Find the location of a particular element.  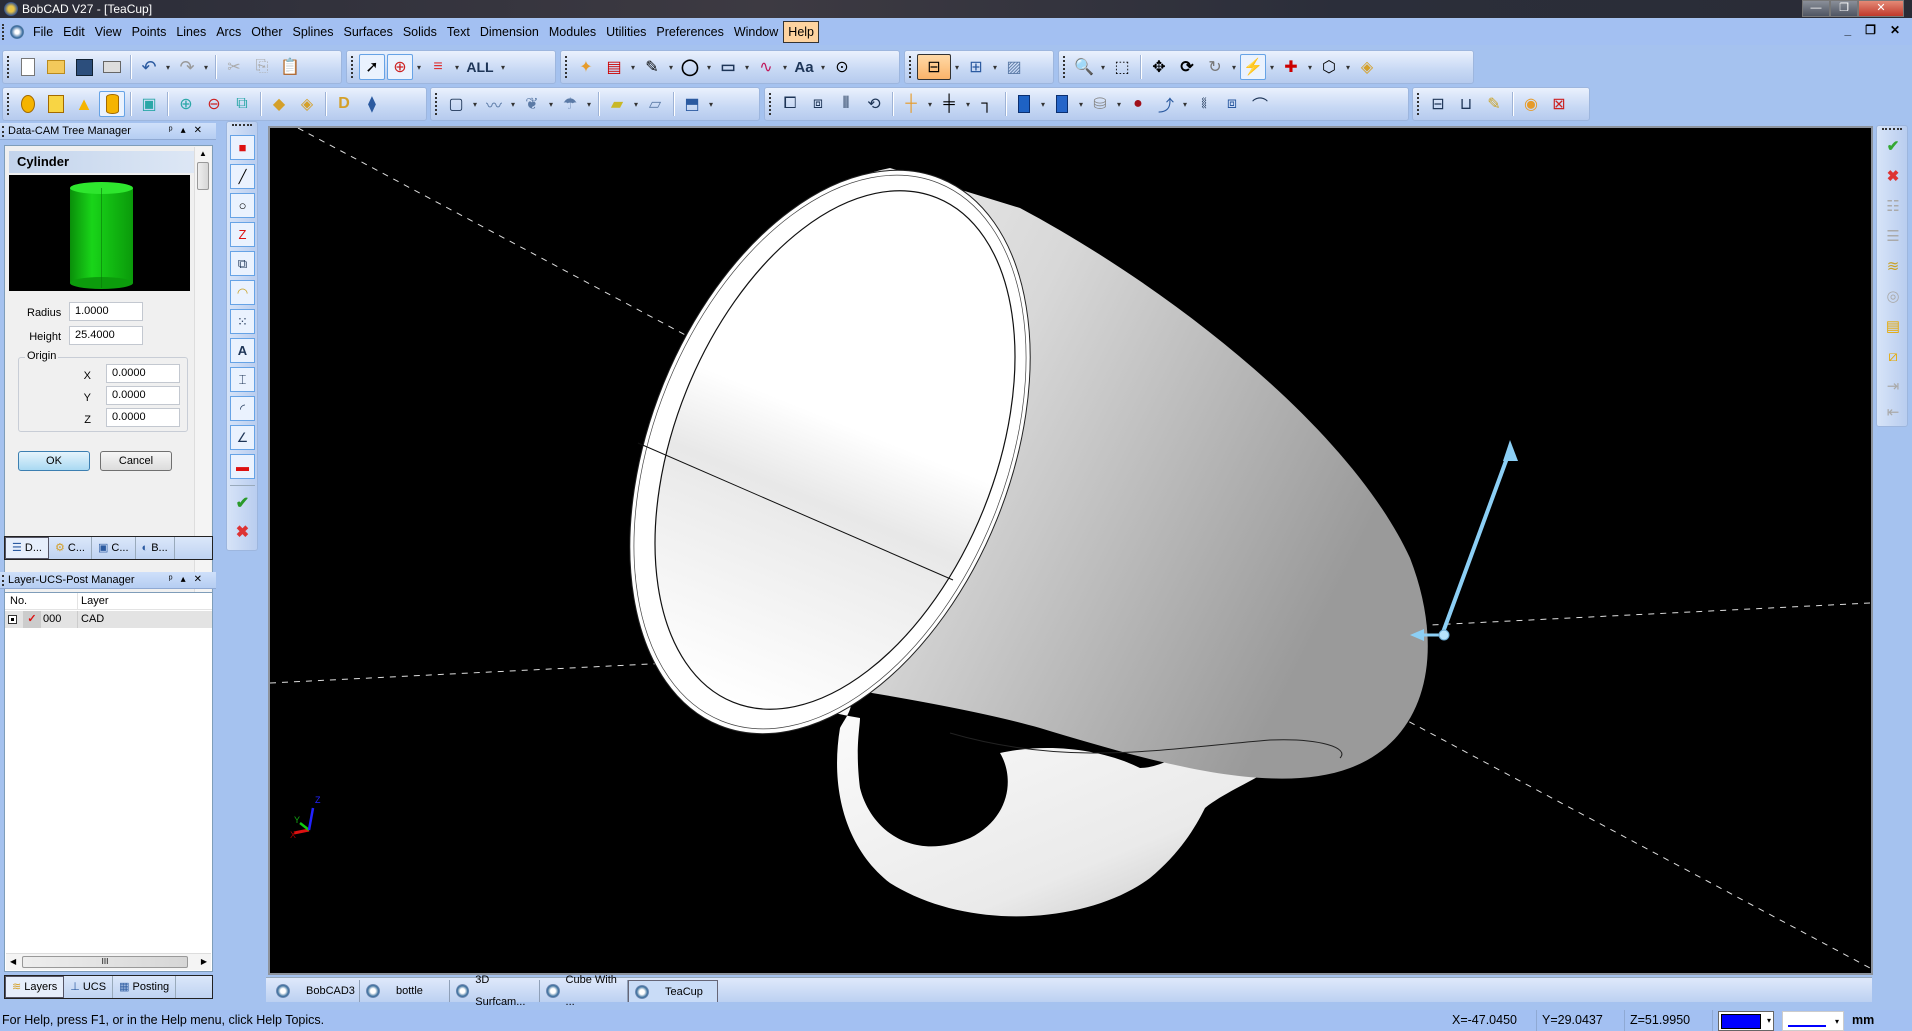

col-layer: Layer is located at coordinates (95, 601).